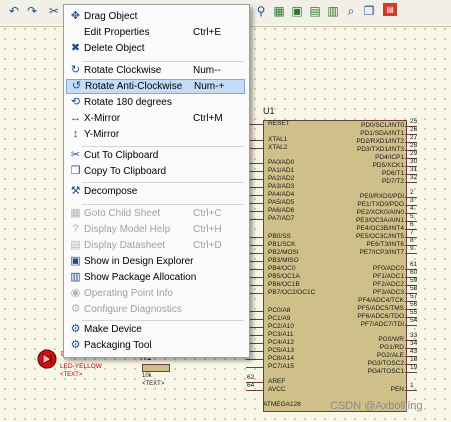  Describe the element at coordinates (155, 329) in the screenshot. I see `menu-item-make-device: ⚙ Make Device` at that location.